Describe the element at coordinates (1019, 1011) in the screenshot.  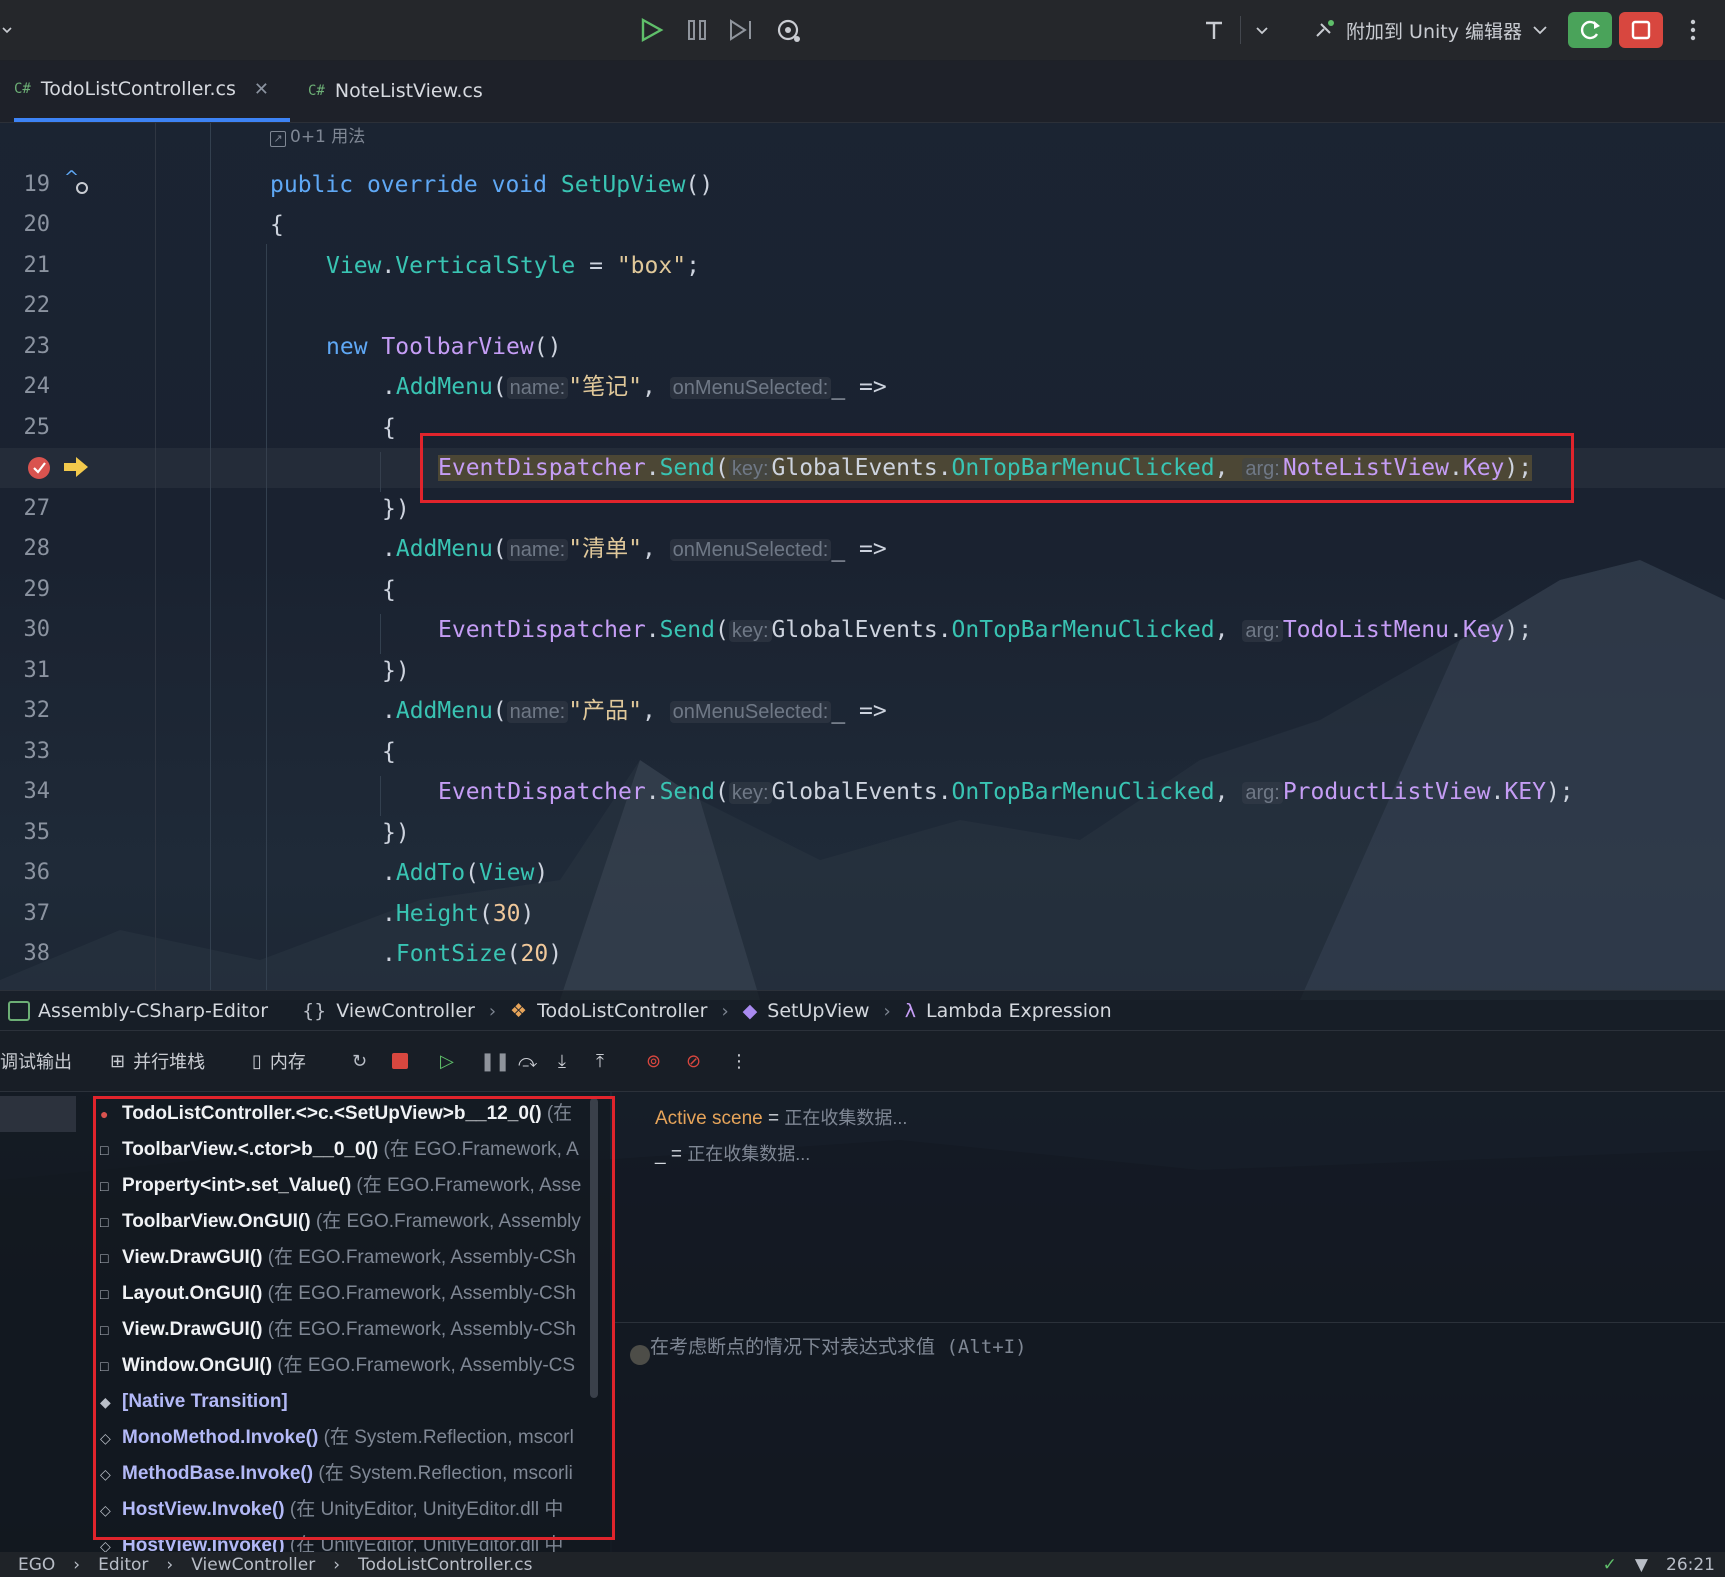
I see `breadcrumb-label: Lambda Expression` at that location.